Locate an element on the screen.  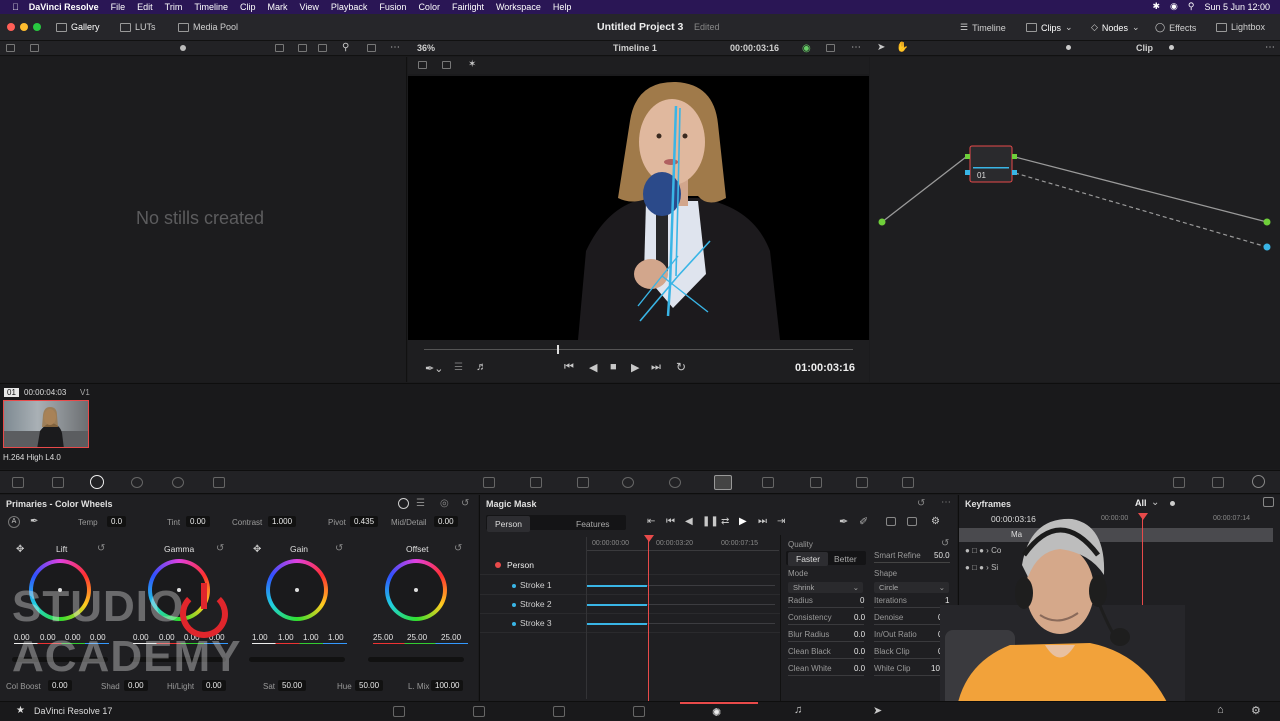
go-to-end-button: ⏭ is located at coordinates (656, 367).